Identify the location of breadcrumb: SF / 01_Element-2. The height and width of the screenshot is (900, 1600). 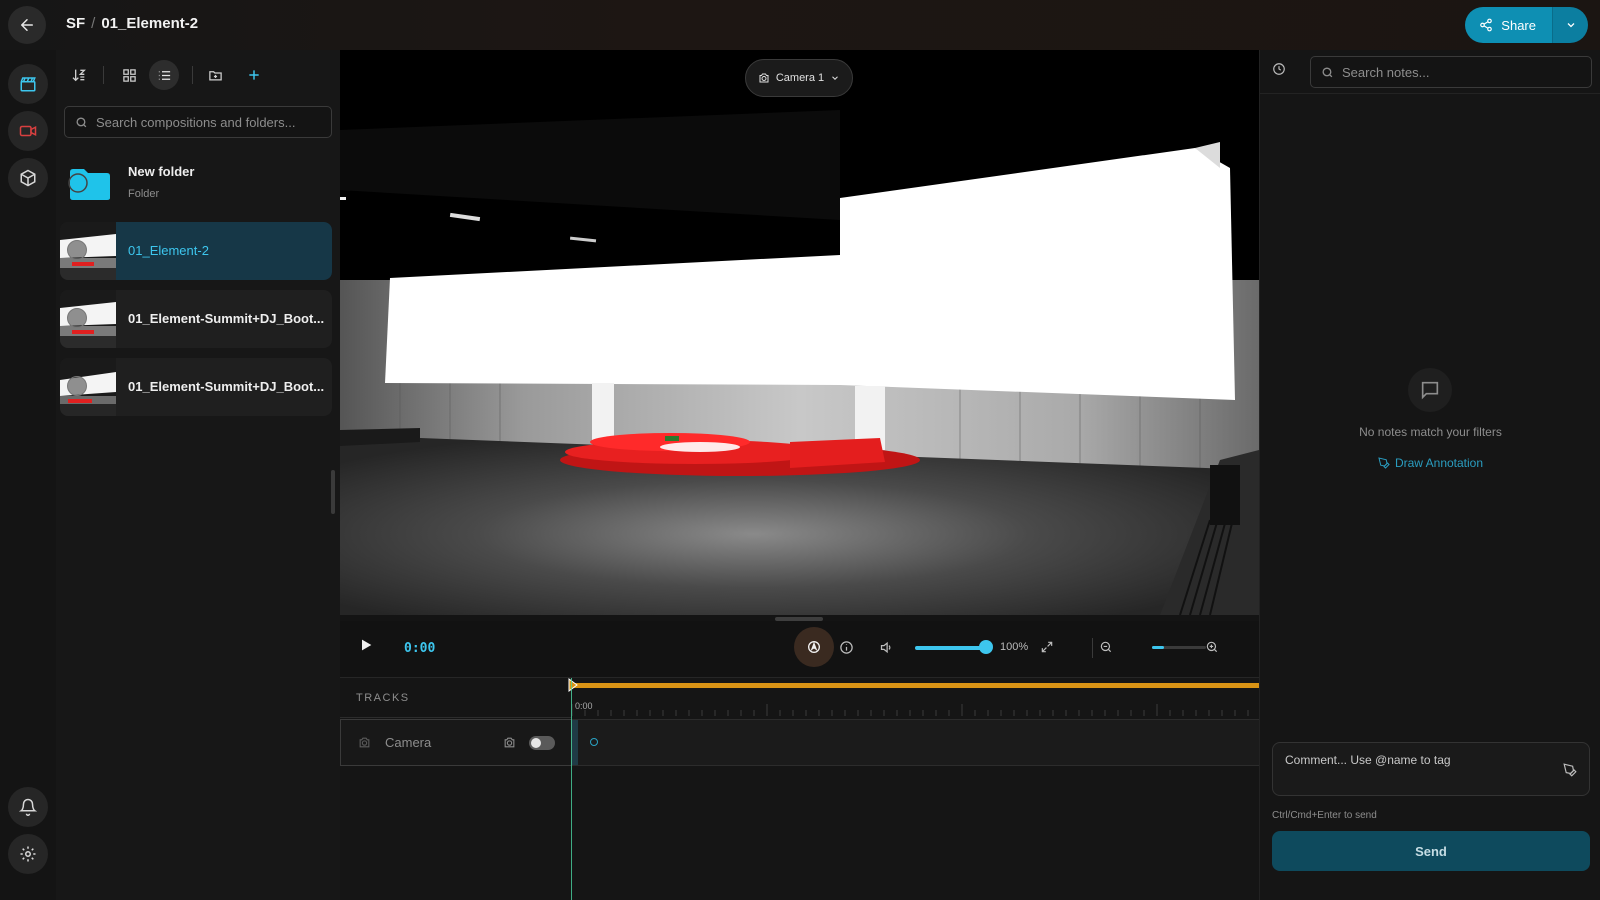
(132, 23).